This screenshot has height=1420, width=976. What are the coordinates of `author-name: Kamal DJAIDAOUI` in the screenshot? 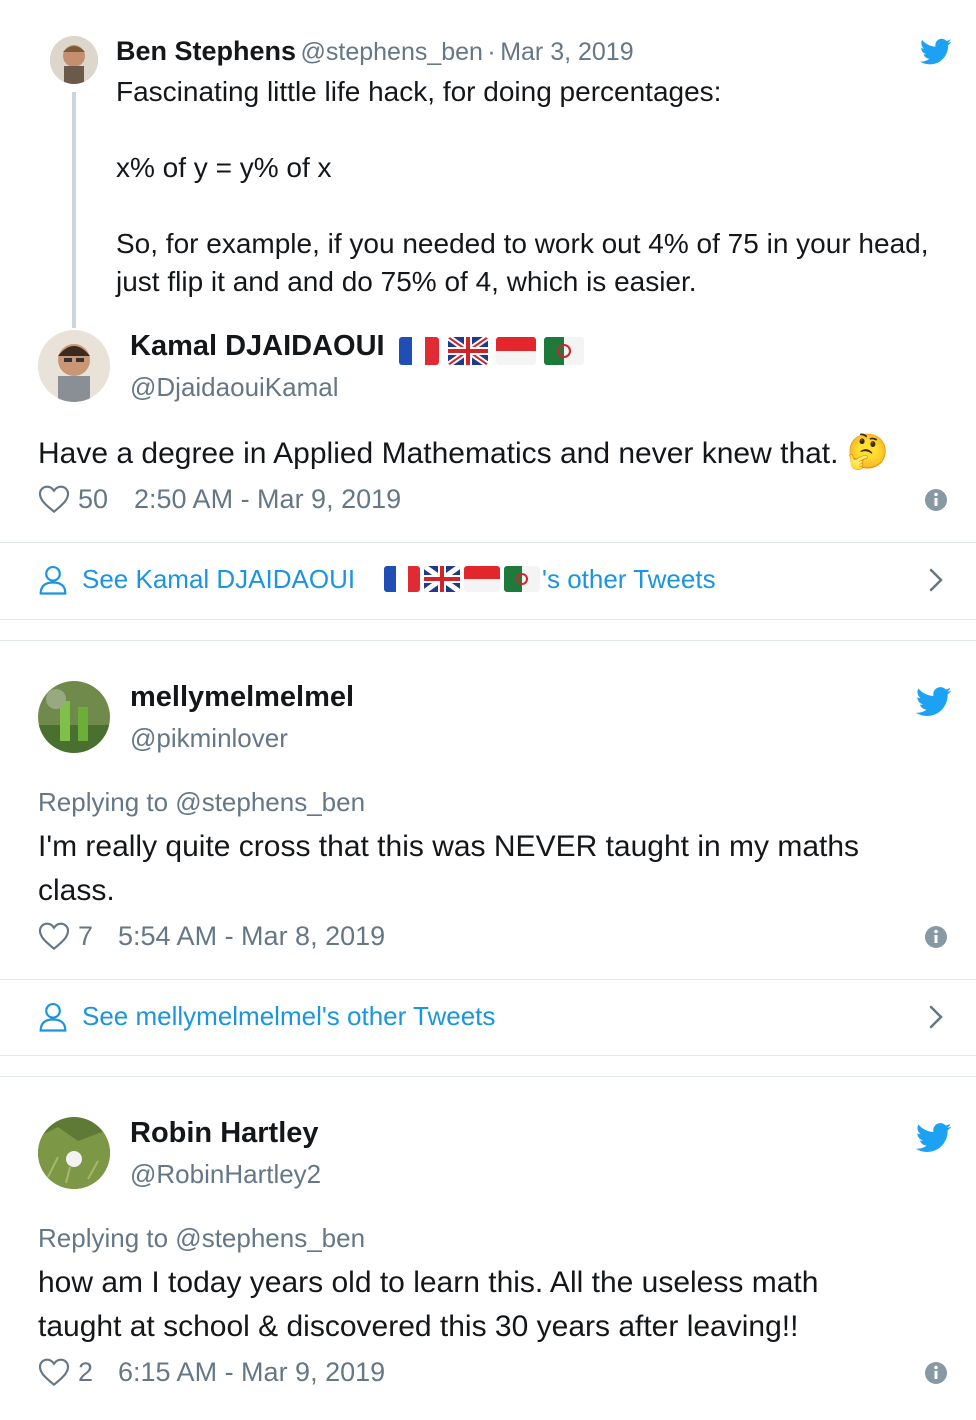 It's located at (257, 346).